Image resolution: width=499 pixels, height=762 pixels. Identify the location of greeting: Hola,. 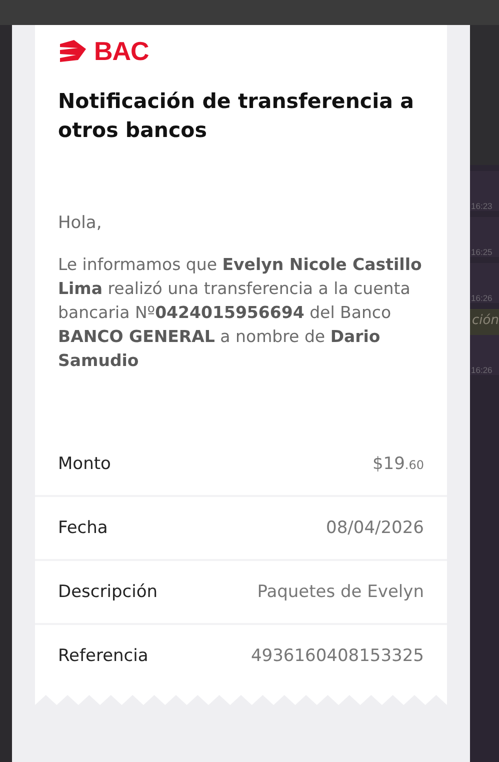
(80, 223).